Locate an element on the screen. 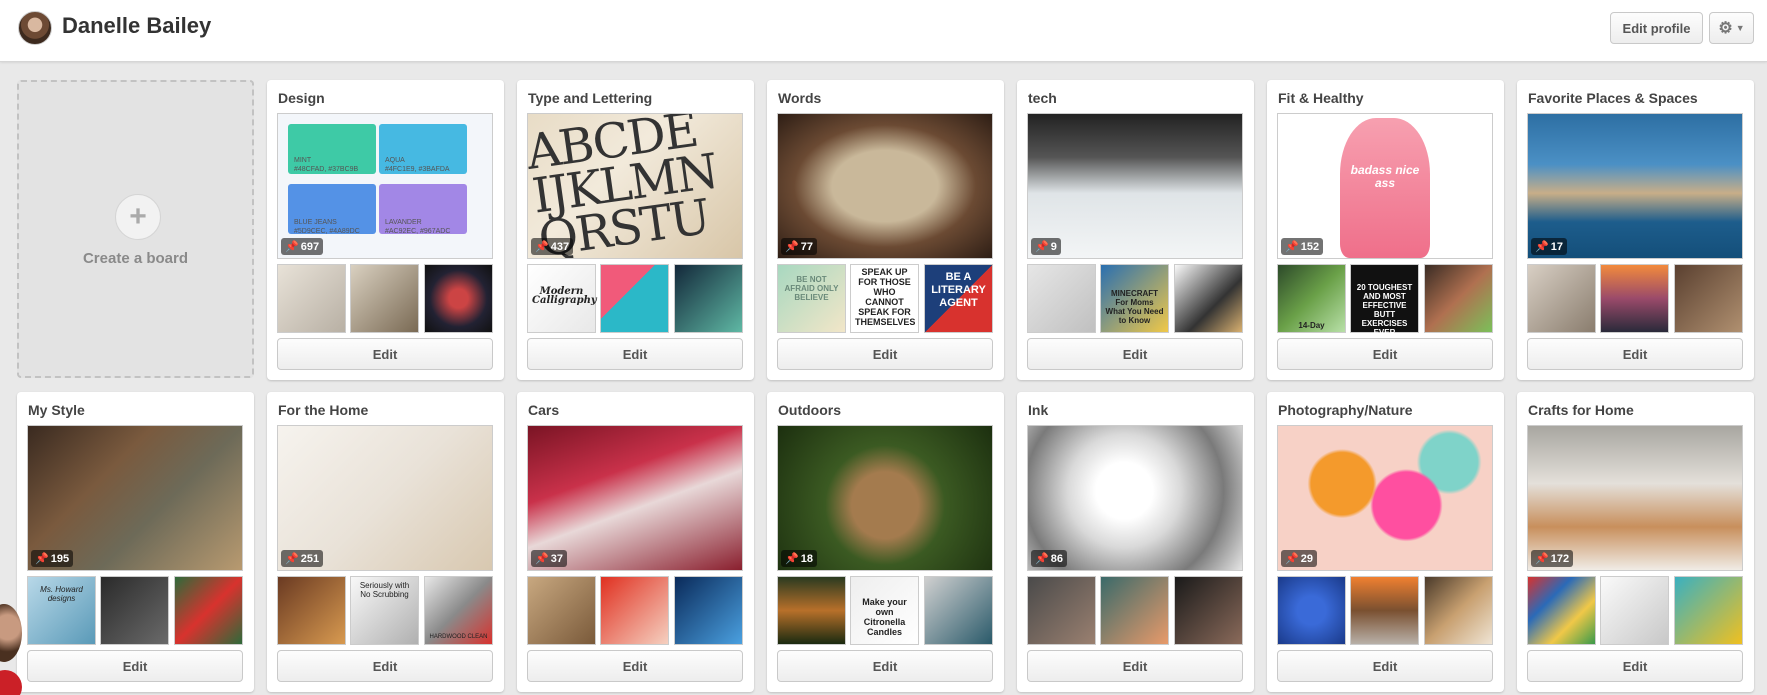  board-title: For the Home is located at coordinates (323, 410).